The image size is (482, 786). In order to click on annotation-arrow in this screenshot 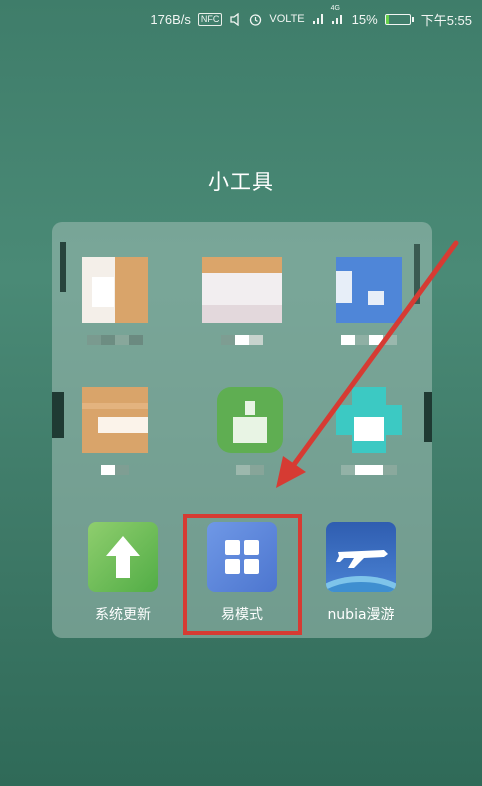, I will do `click(367, 364)`.